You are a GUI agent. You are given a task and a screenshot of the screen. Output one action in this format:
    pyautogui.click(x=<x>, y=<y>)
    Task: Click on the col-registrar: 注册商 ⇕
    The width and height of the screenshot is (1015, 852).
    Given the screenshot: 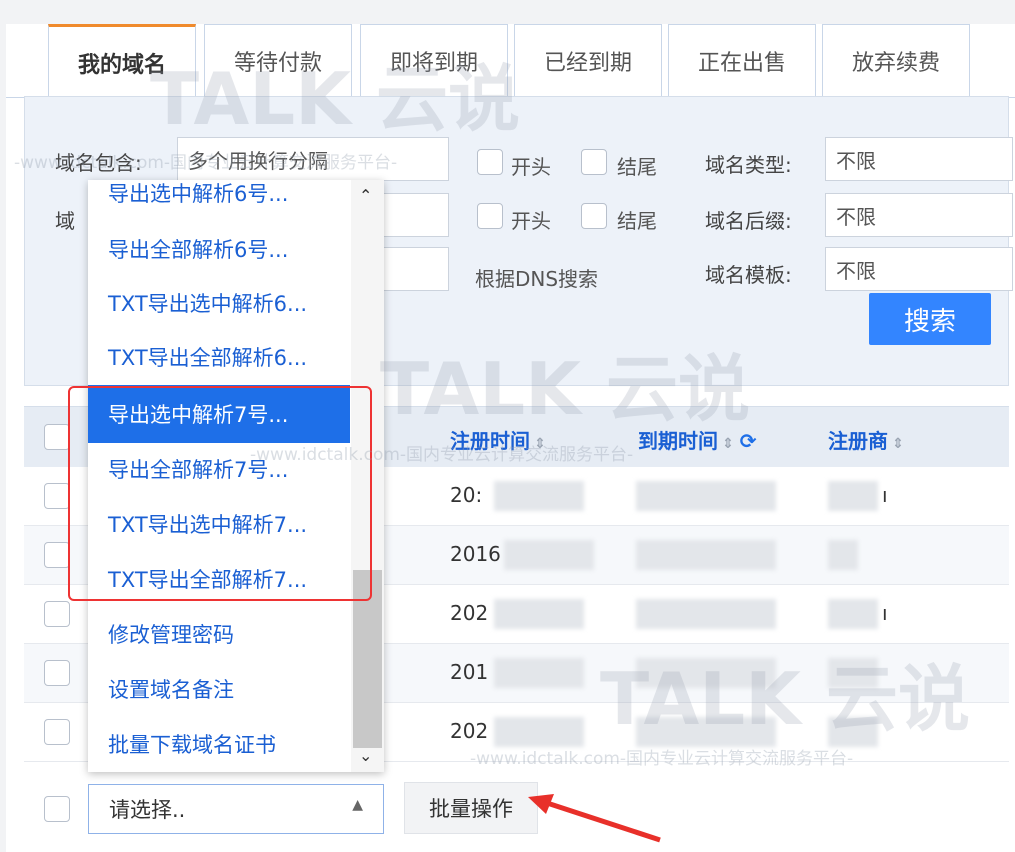 What is the action you would take?
    pyautogui.click(x=866, y=439)
    